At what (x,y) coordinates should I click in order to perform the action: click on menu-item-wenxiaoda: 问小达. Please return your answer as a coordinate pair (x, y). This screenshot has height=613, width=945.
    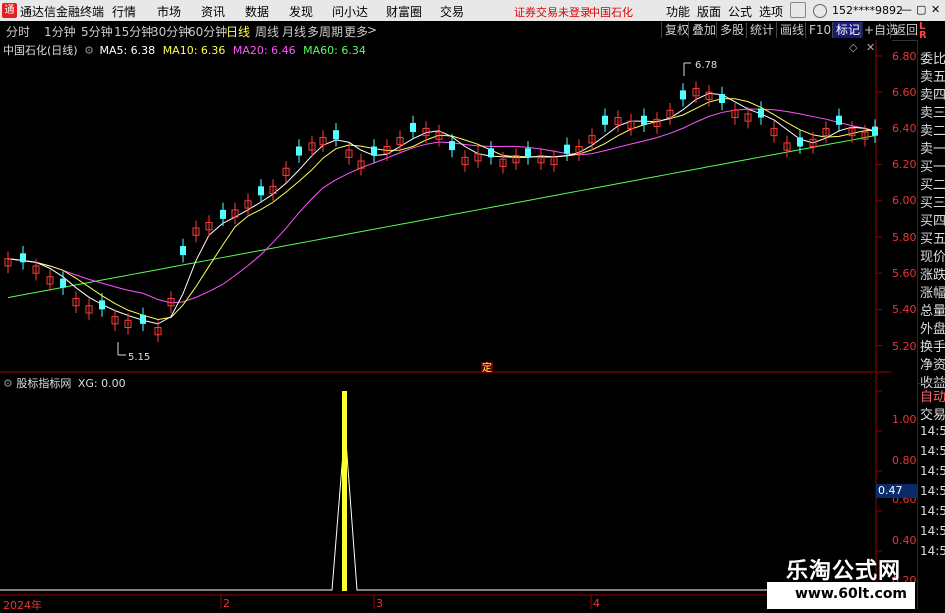
    Looking at the image, I should click on (350, 11).